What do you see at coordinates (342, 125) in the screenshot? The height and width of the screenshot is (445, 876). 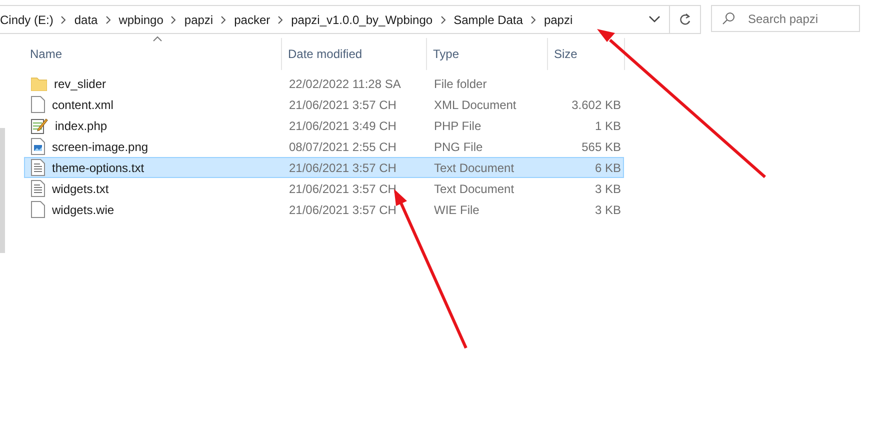 I see `date-modified: 21/06/2021 3:49 CH` at bounding box center [342, 125].